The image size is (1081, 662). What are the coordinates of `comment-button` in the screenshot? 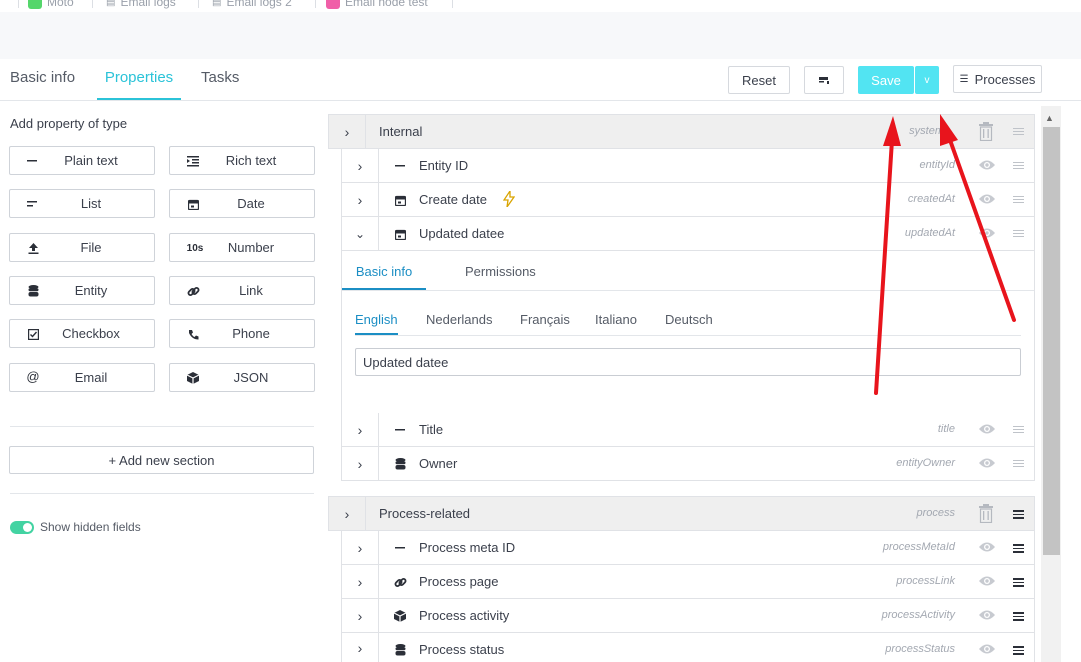 It's located at (824, 80).